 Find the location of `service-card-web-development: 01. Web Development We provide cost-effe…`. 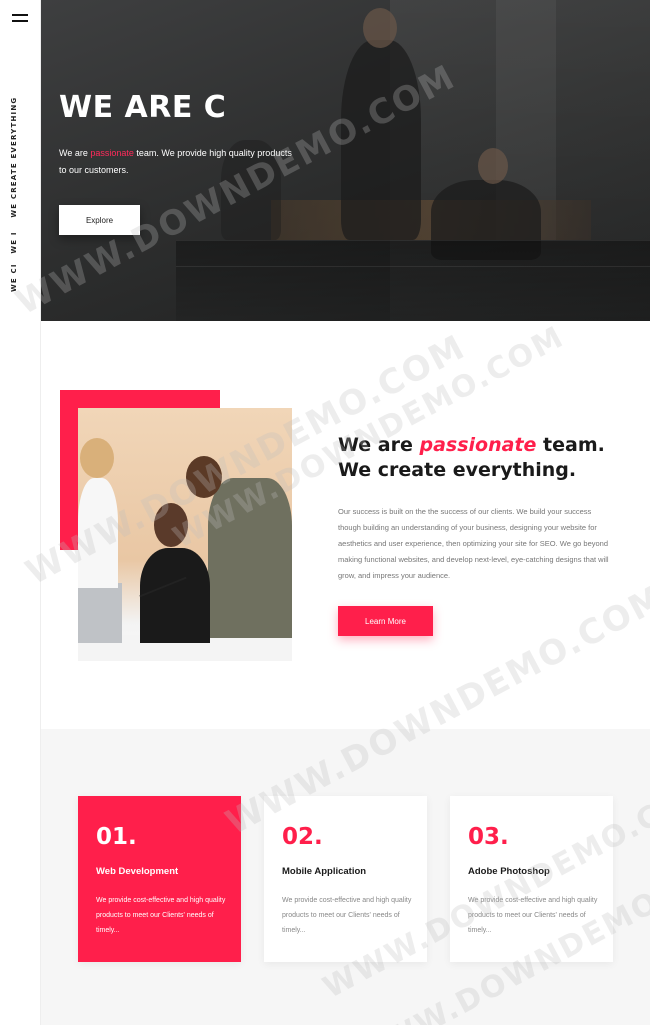

service-card-web-development: 01. Web Development We provide cost-effe… is located at coordinates (159, 879).